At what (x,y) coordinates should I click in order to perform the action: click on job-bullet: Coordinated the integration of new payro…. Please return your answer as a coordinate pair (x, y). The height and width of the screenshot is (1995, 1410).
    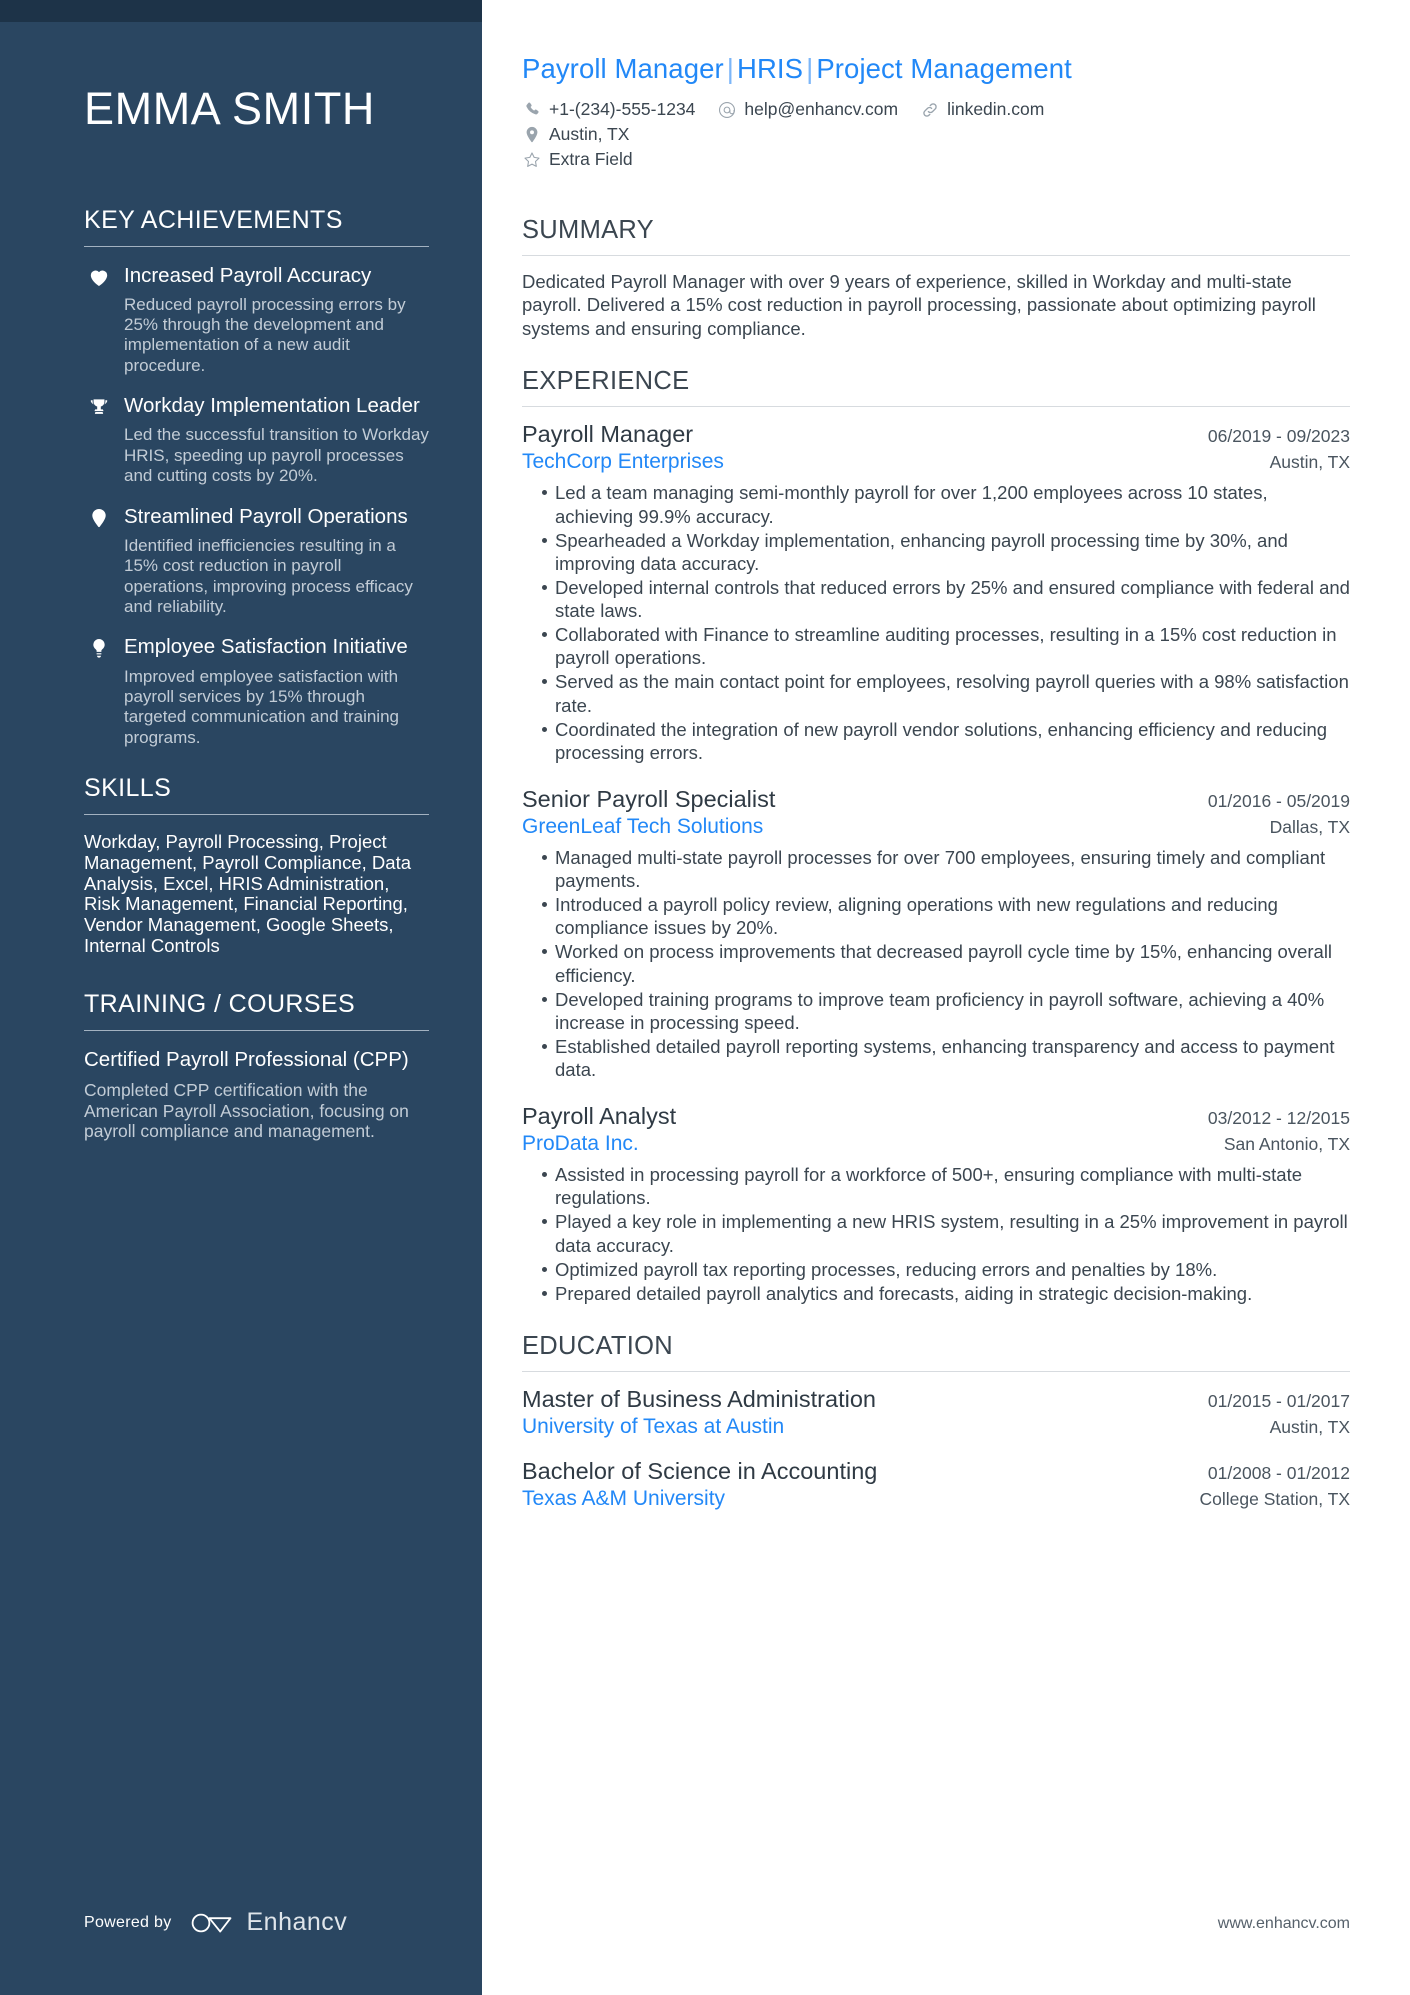
    Looking at the image, I should click on (946, 741).